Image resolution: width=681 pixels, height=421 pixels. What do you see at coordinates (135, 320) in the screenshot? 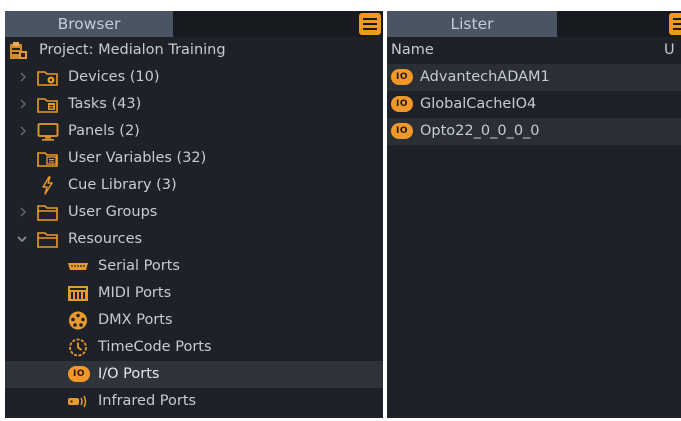
I see `tree-item-label: DMX Ports` at bounding box center [135, 320].